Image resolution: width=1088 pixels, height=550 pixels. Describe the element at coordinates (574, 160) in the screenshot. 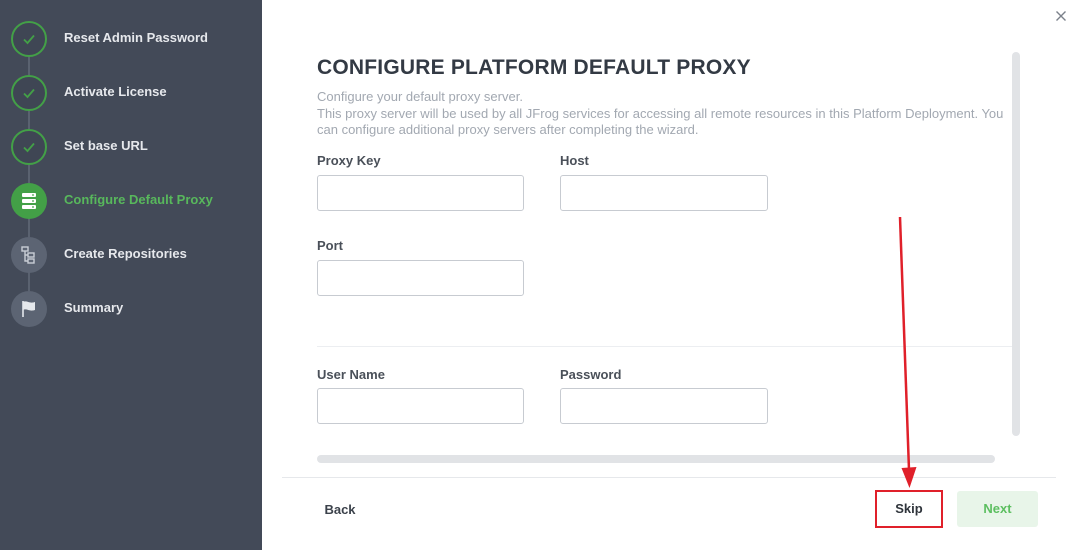

I see `host-label: Host` at that location.